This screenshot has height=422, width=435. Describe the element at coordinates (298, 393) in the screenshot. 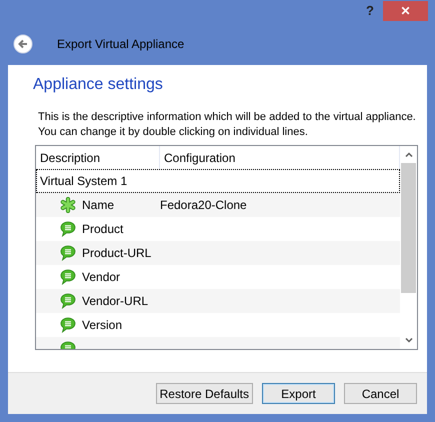

I see `dialog-button: Export` at that location.